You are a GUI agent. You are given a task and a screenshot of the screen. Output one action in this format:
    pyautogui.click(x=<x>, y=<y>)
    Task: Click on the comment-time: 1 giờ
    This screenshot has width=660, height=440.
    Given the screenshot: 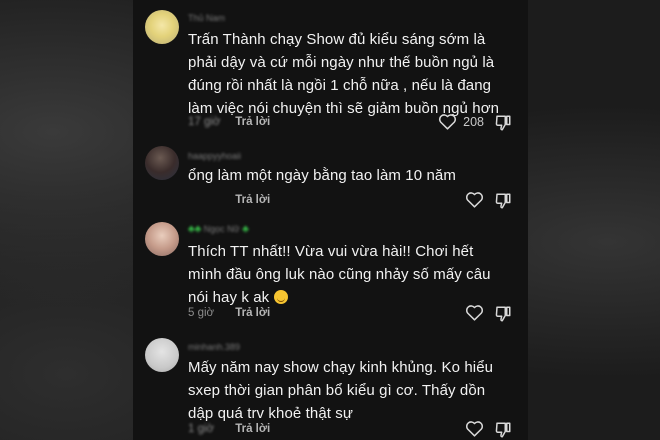 What is the action you would take?
    pyautogui.click(x=201, y=429)
    